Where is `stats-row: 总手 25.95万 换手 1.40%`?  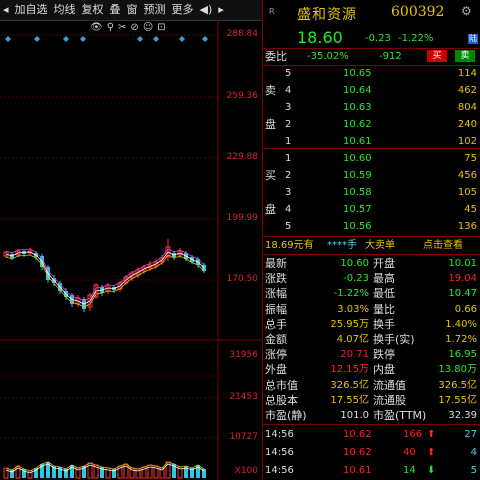 stats-row: 总手 25.95万 换手 1.40% is located at coordinates (371, 324).